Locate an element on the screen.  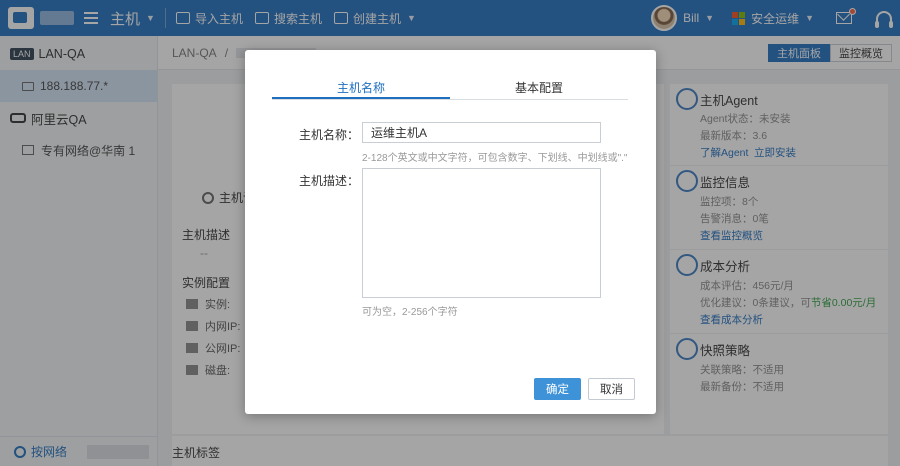
dialog-tabs: 主机名称 基本配置 is located at coordinates (450, 89).